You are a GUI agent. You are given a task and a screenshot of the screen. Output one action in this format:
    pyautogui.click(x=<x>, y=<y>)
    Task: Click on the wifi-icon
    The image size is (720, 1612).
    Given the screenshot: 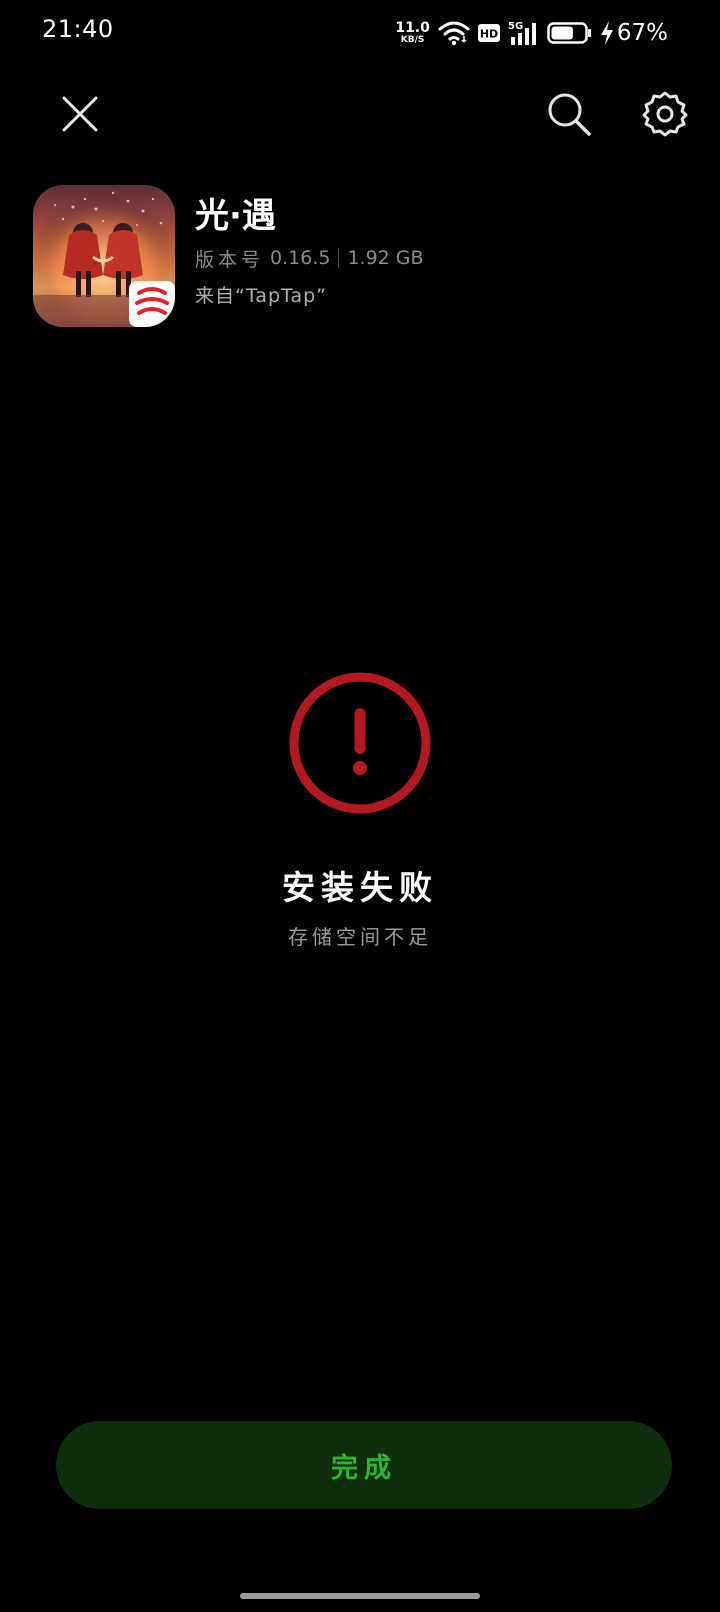 What is the action you would take?
    pyautogui.click(x=454, y=33)
    